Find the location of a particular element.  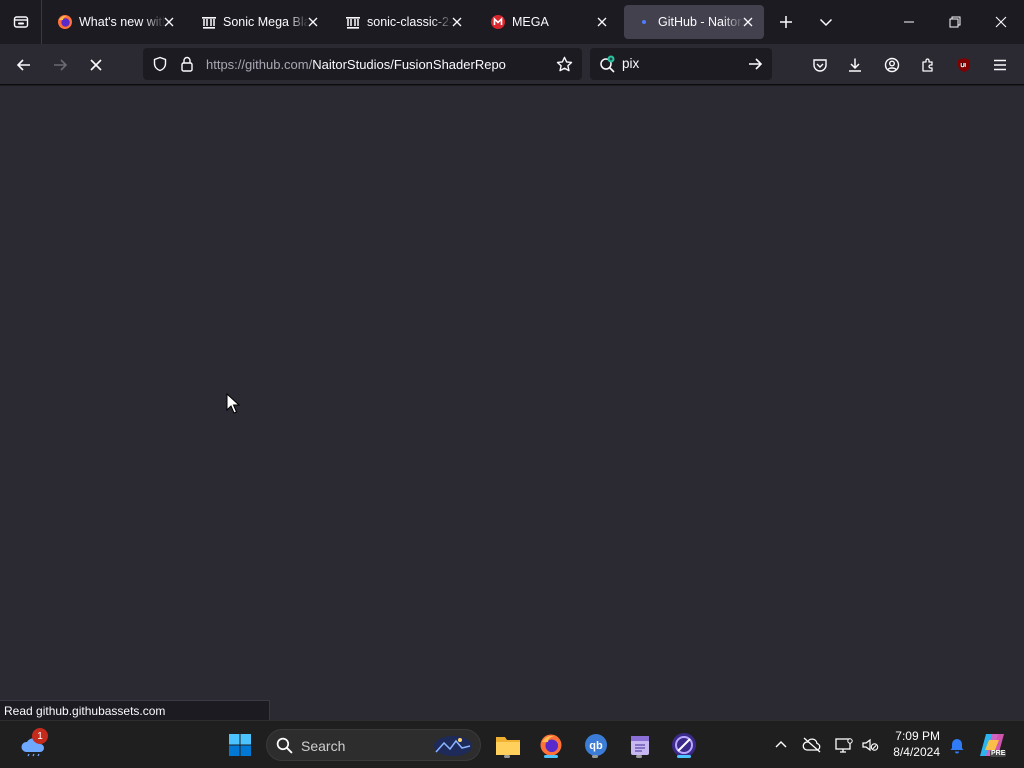

qbittorrent-icon: qb is located at coordinates (596, 745).